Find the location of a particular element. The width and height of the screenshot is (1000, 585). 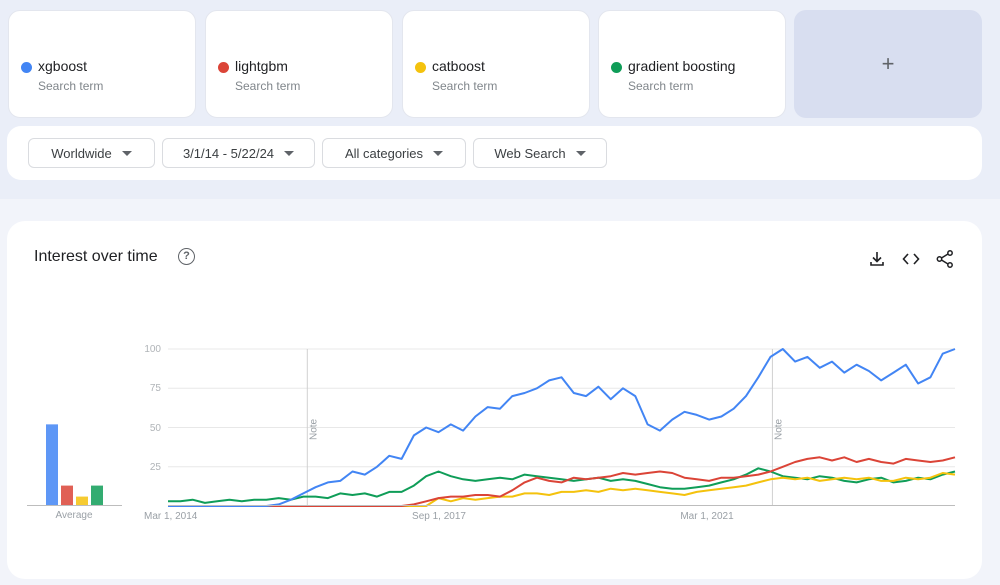

y-tick-label: 25 is located at coordinates (156, 467).